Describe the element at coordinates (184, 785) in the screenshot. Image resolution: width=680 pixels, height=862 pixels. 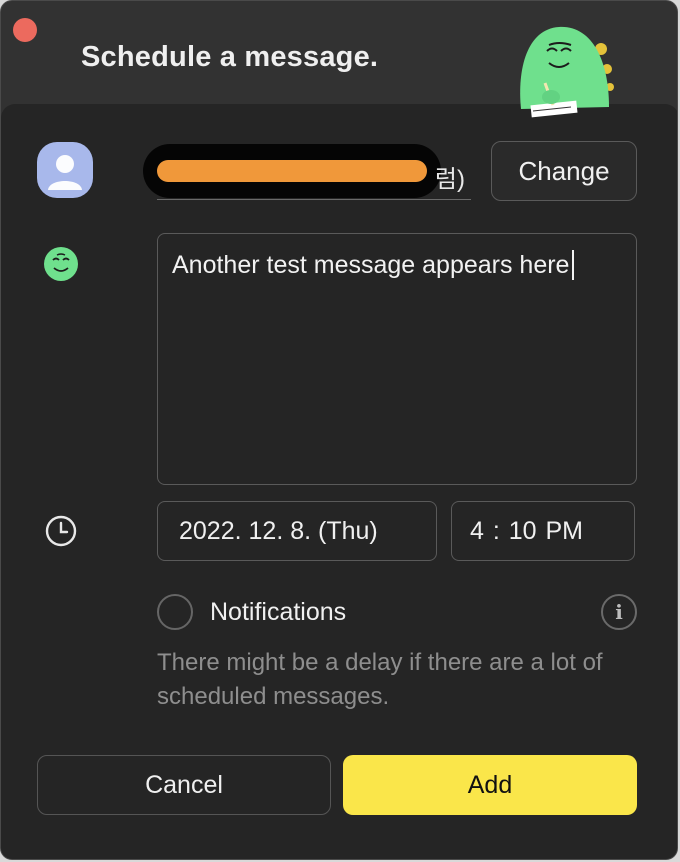
I see `cancel-button: Cancel` at that location.